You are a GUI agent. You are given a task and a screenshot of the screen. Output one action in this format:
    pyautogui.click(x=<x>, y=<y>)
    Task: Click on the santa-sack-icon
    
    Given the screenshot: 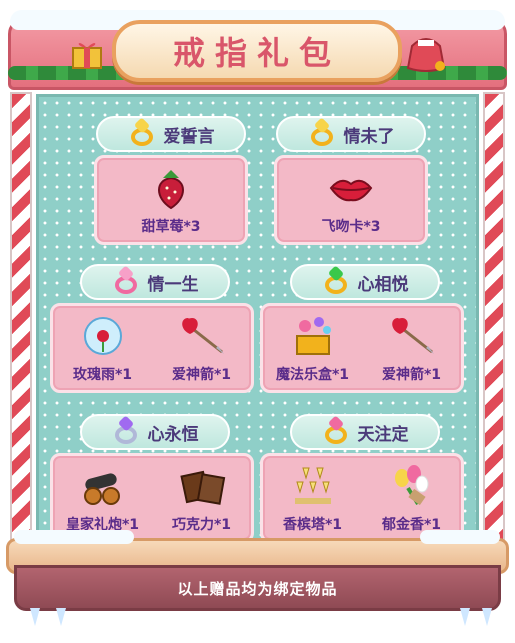 What is the action you would take?
    pyautogui.click(x=426, y=55)
    